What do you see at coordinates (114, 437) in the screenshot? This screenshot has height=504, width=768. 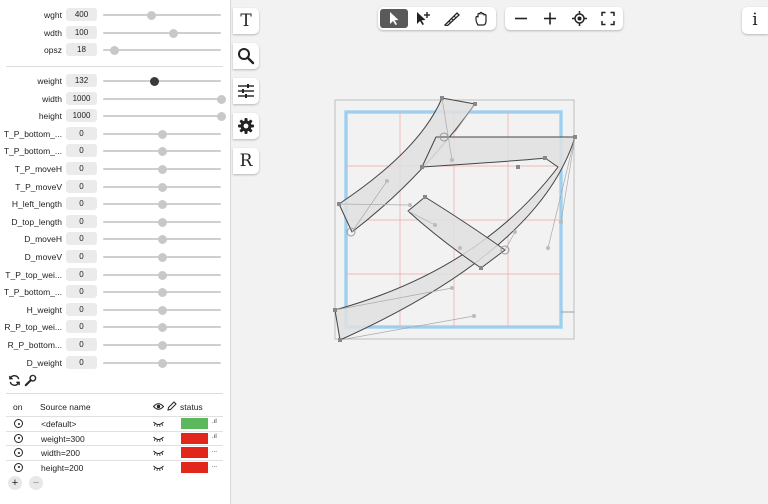 I see `source-row: weight=300 .ıl` at bounding box center [114, 437].